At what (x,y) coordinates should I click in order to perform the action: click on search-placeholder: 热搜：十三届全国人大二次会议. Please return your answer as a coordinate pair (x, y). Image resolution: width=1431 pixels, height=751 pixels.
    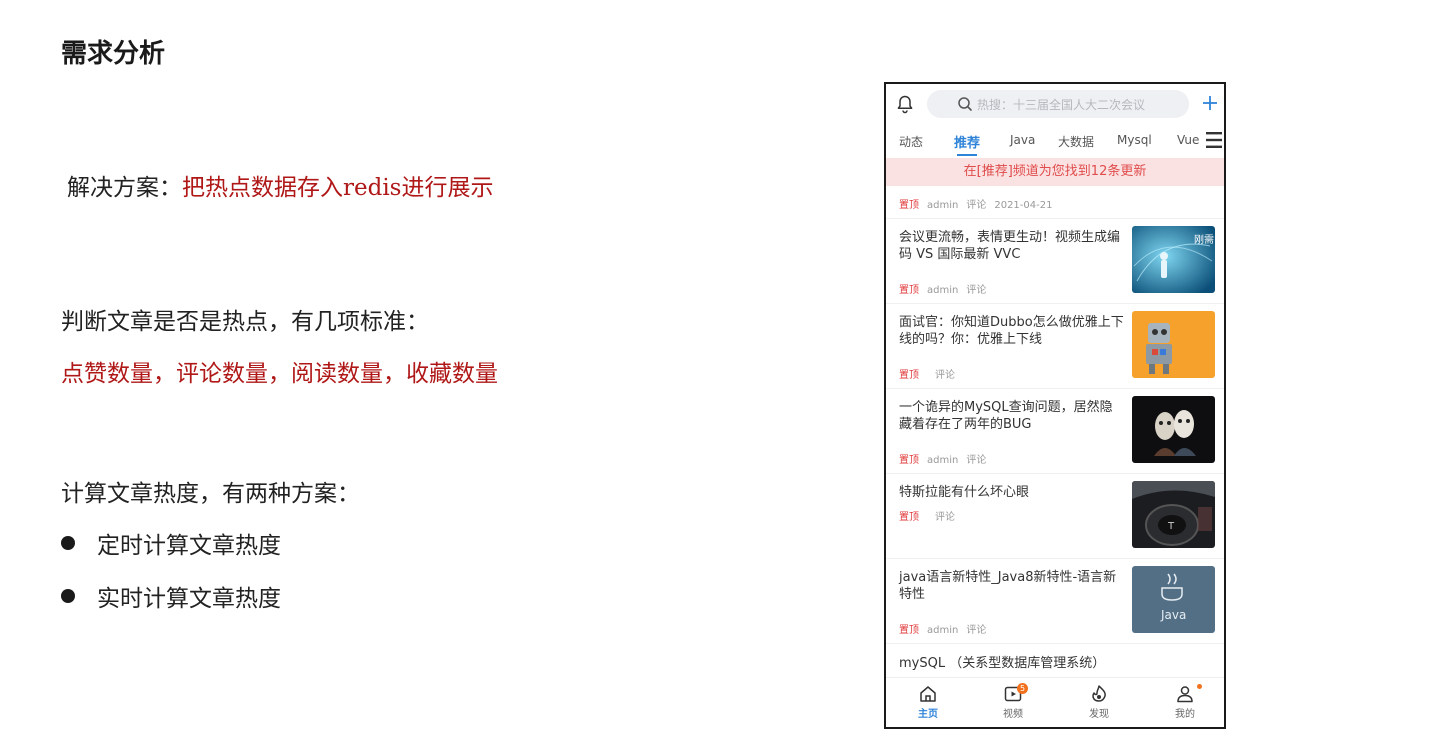
    Looking at the image, I should click on (1061, 105).